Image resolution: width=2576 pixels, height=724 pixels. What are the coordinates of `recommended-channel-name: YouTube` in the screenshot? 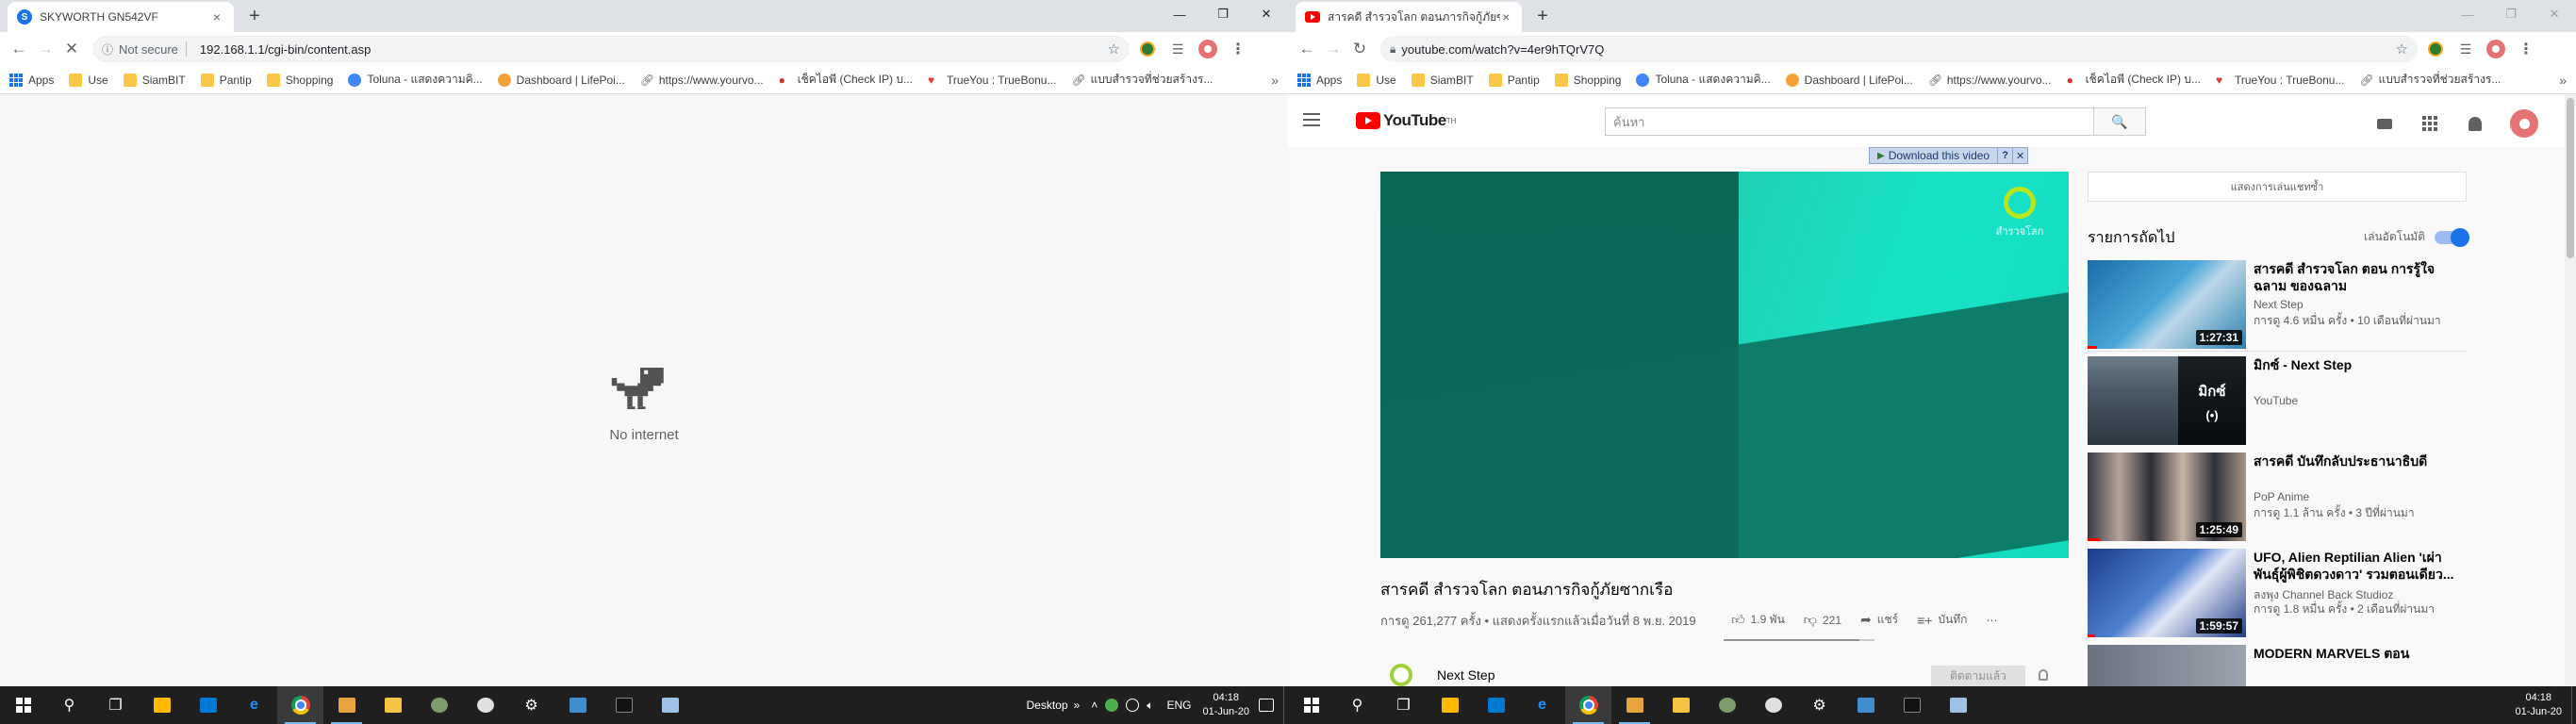 It's located at (2276, 400).